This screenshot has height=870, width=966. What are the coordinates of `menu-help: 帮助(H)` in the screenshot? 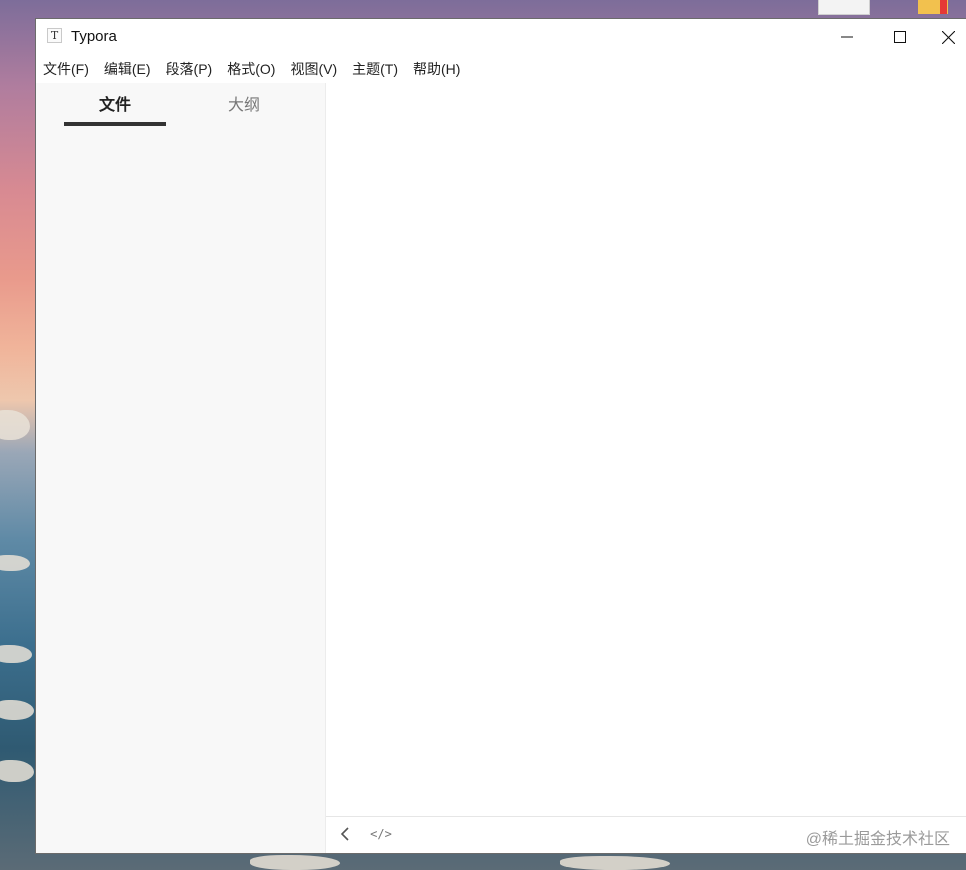 It's located at (436, 69).